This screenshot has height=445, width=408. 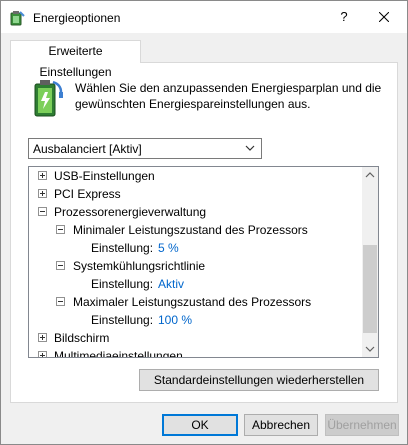 What do you see at coordinates (87, 194) in the screenshot?
I see `tree-item-label: PCI Express` at bounding box center [87, 194].